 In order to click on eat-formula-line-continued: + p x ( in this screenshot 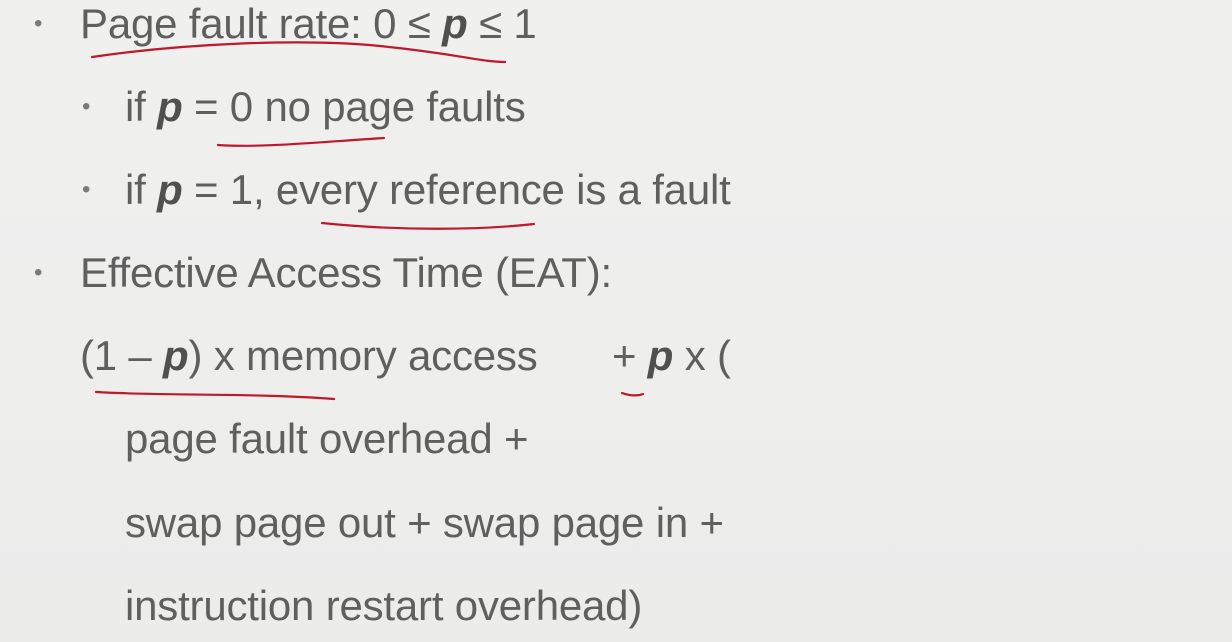, I will do `click(671, 356)`.